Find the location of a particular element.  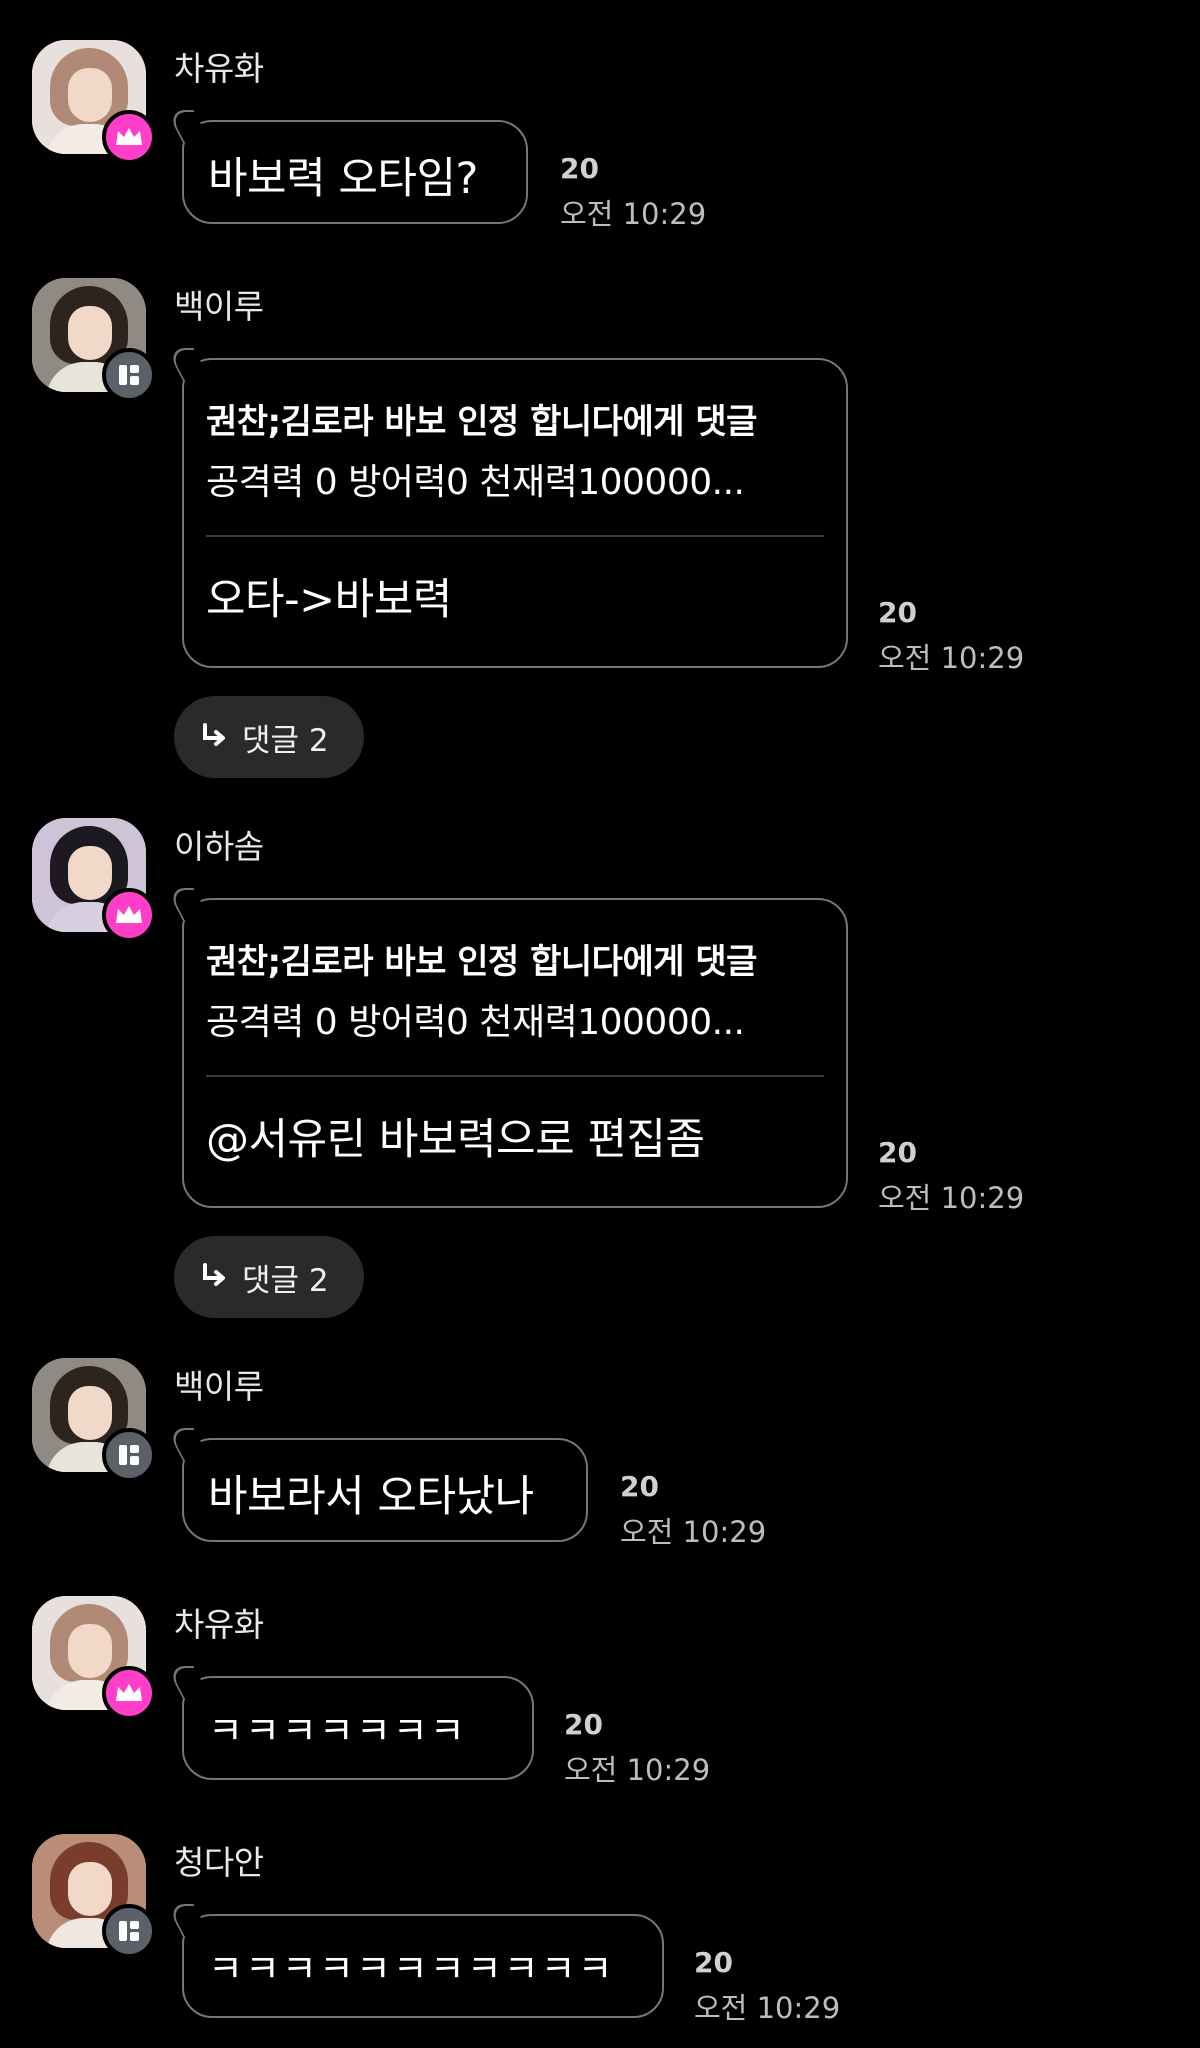

message-bubble: 바보라서 오타났나 is located at coordinates (385, 1490).